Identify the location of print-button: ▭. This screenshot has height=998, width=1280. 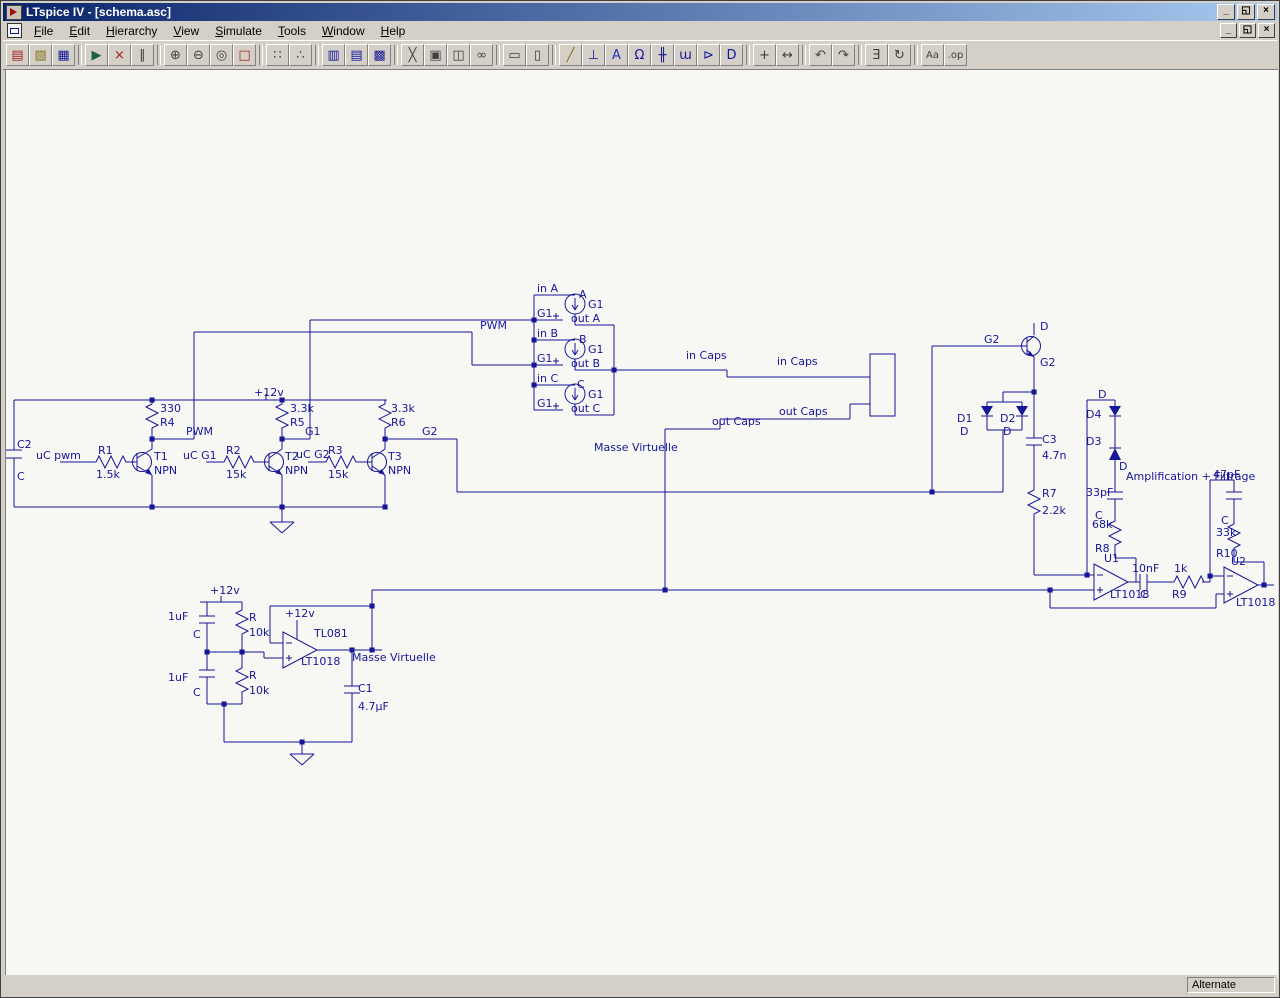
(514, 55).